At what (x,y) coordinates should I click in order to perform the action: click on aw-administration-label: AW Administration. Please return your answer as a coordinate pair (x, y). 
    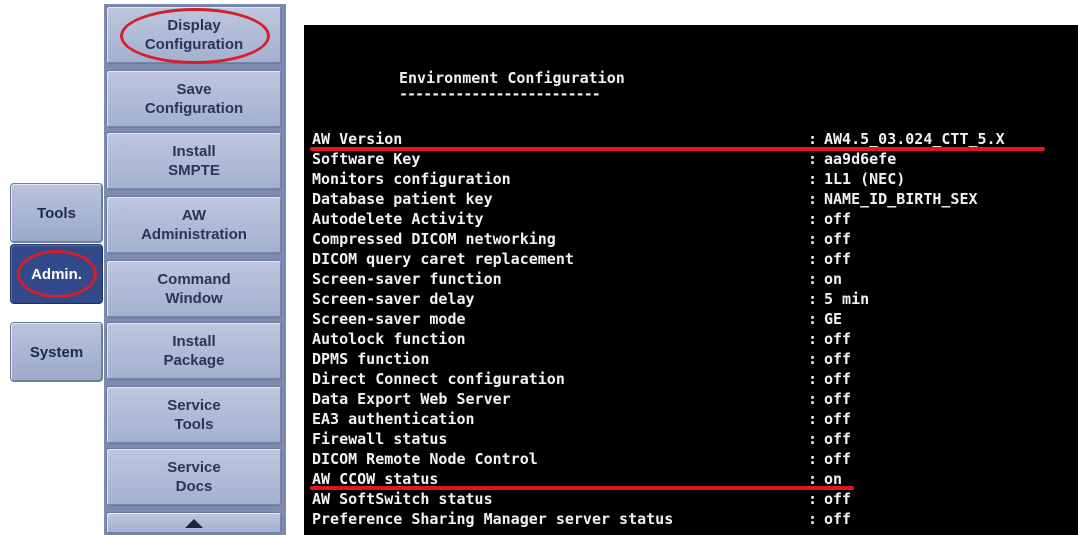
    Looking at the image, I should click on (194, 225).